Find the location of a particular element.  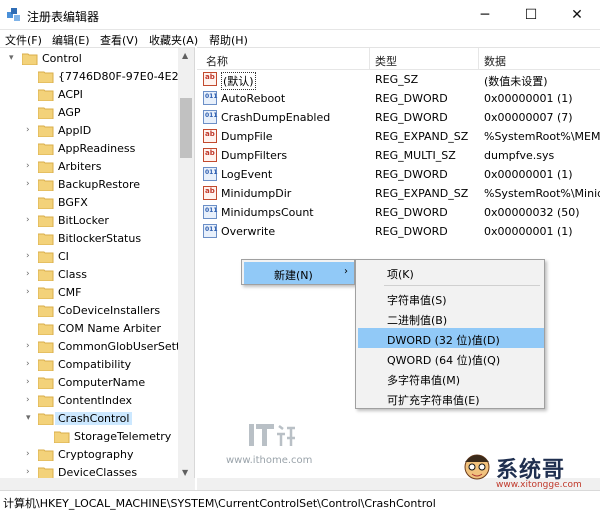

tree-item: › Compatibility is located at coordinates (90, 365).